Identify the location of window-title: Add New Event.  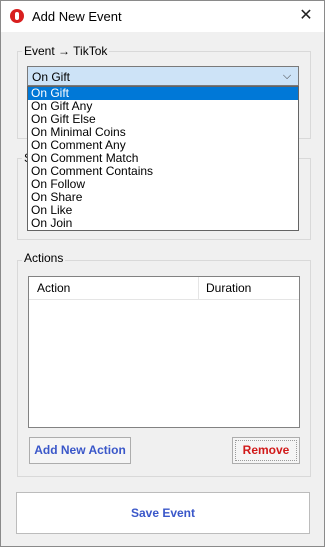
(77, 16).